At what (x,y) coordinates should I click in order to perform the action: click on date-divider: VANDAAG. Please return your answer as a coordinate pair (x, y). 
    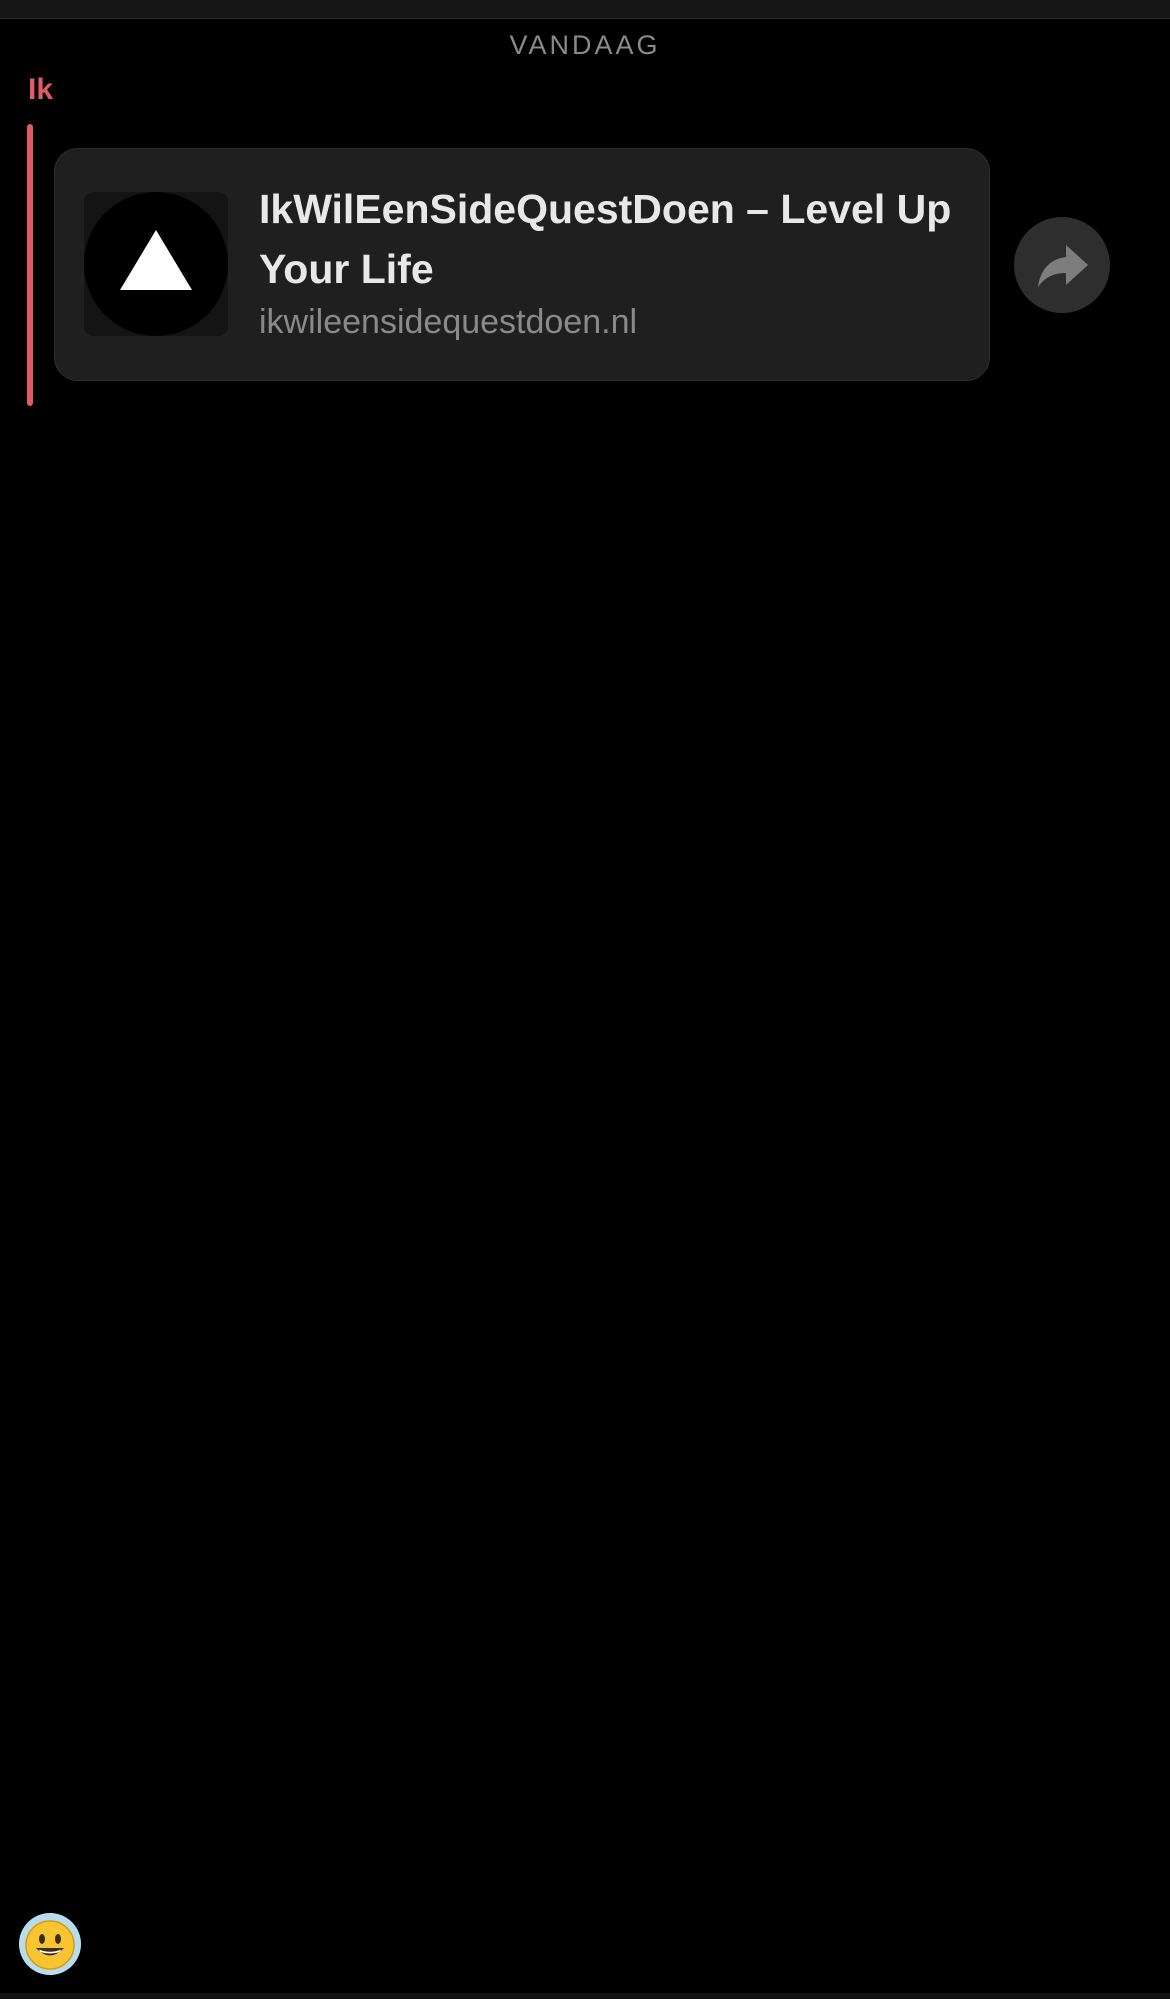
    Looking at the image, I should click on (585, 45).